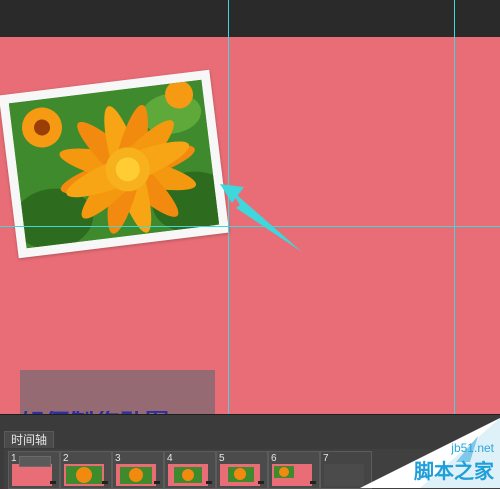 The height and width of the screenshot is (489, 500). I want to click on horizontal-guide, so click(250, 226).